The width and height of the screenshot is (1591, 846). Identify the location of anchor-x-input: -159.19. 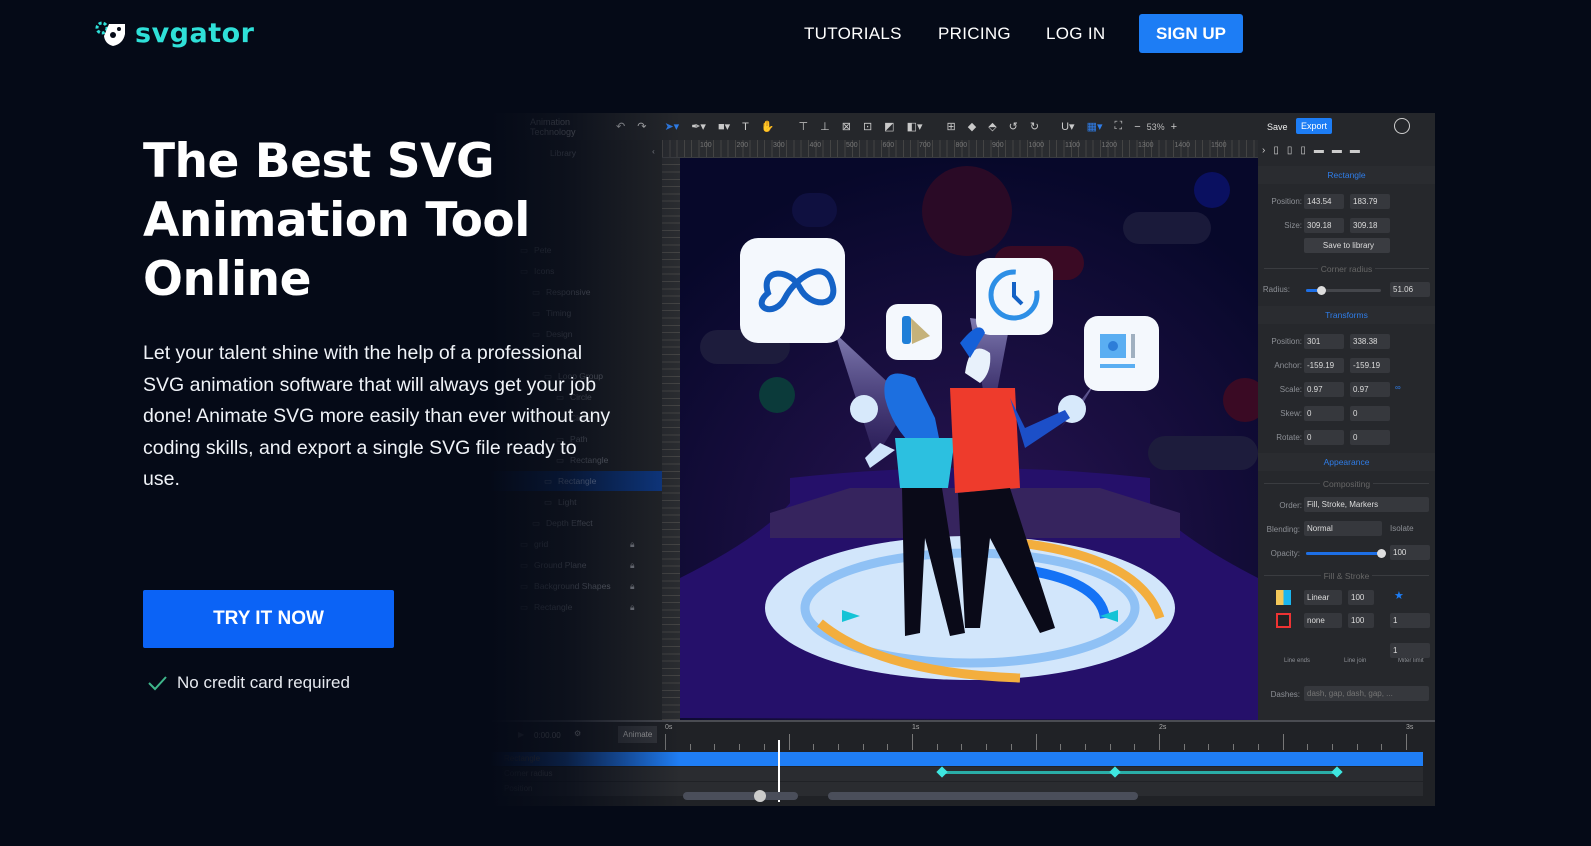
(1324, 365).